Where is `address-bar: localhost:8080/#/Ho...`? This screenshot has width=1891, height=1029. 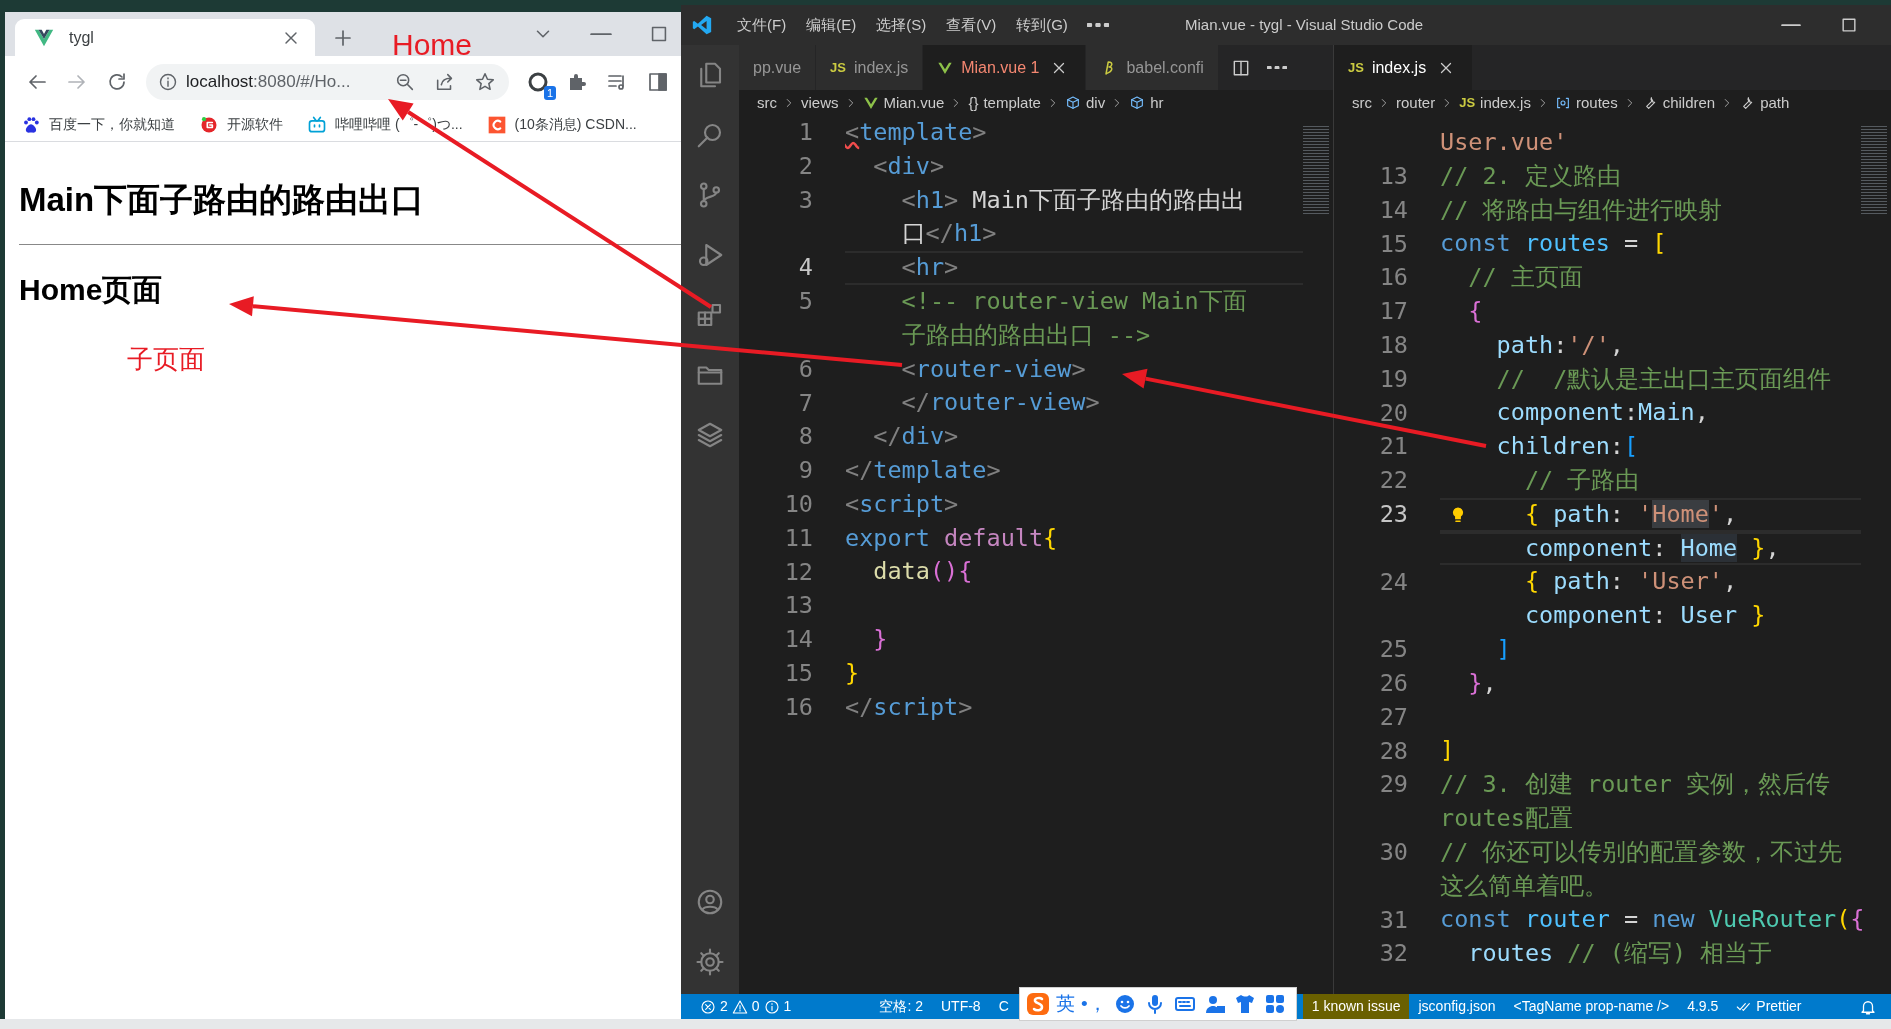 address-bar: localhost:8080/#/Ho... is located at coordinates (327, 82).